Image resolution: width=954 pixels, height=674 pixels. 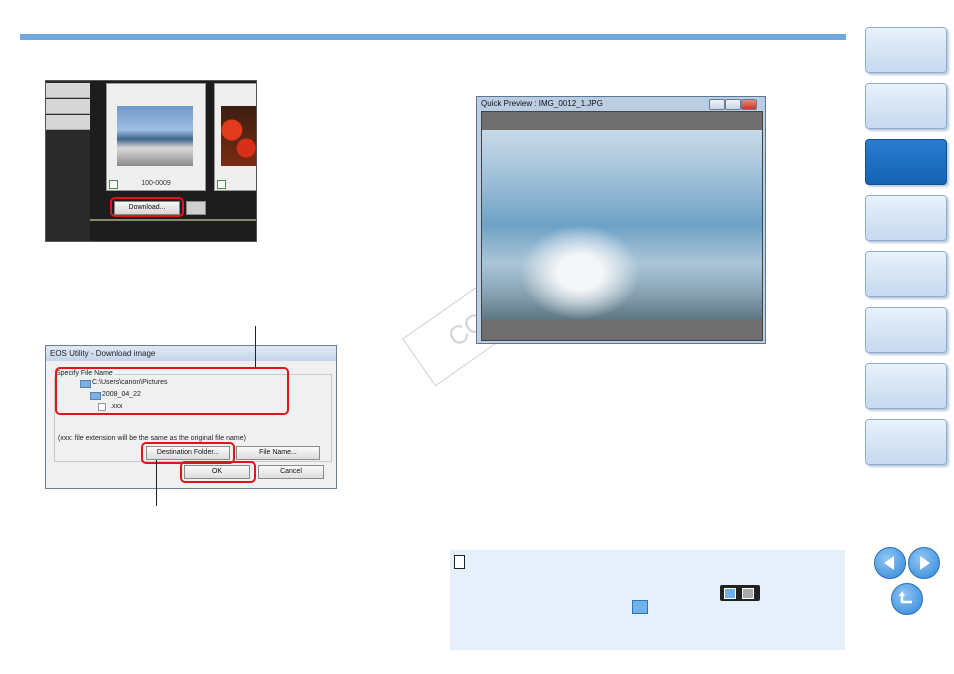 I want to click on minimize-button, so click(x=717, y=104).